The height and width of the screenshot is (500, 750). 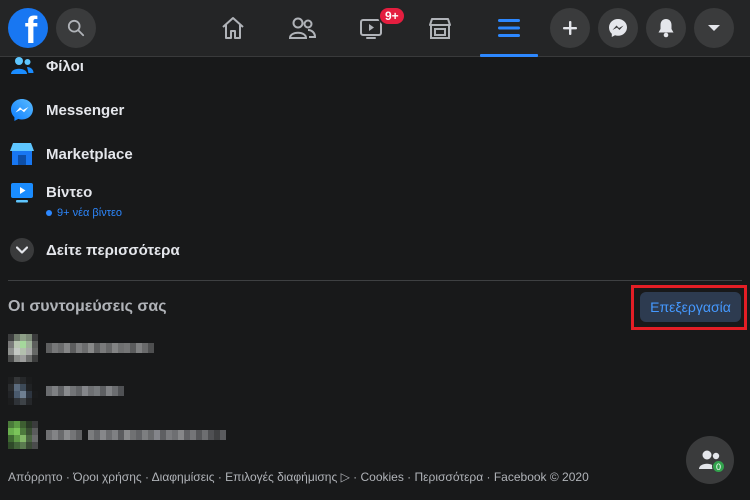 I want to click on section-divider, so click(x=375, y=280).